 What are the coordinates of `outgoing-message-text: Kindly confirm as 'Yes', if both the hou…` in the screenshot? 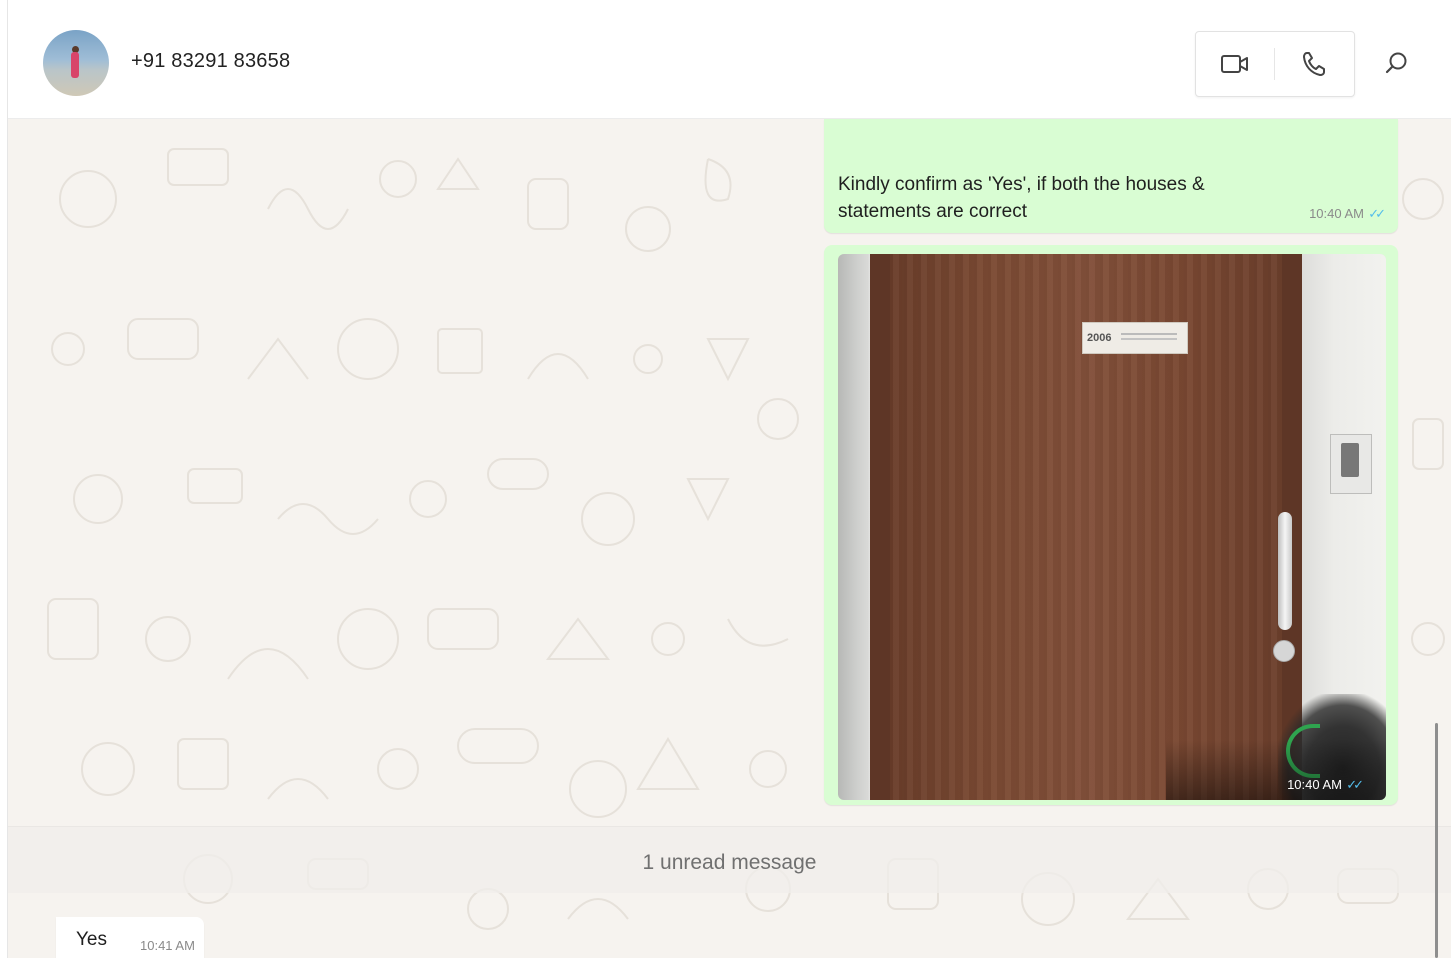 It's located at (1021, 198).